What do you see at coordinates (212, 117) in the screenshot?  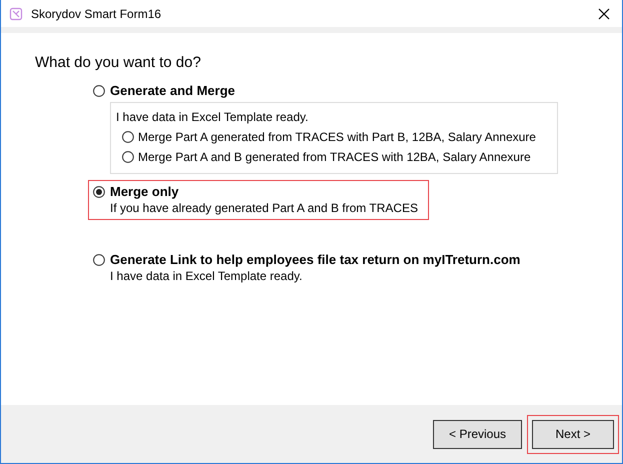 I see `panel-text: I have data in Excel Template ready.` at bounding box center [212, 117].